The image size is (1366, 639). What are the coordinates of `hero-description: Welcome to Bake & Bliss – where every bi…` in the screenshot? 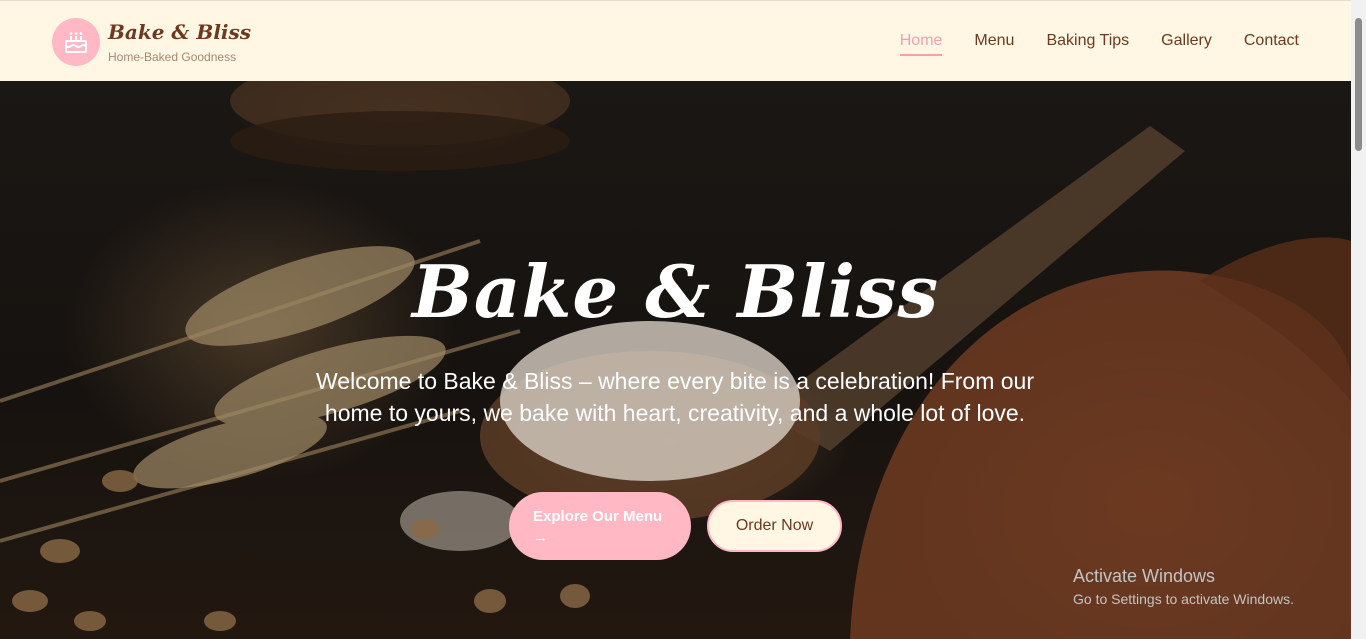 It's located at (675, 397).